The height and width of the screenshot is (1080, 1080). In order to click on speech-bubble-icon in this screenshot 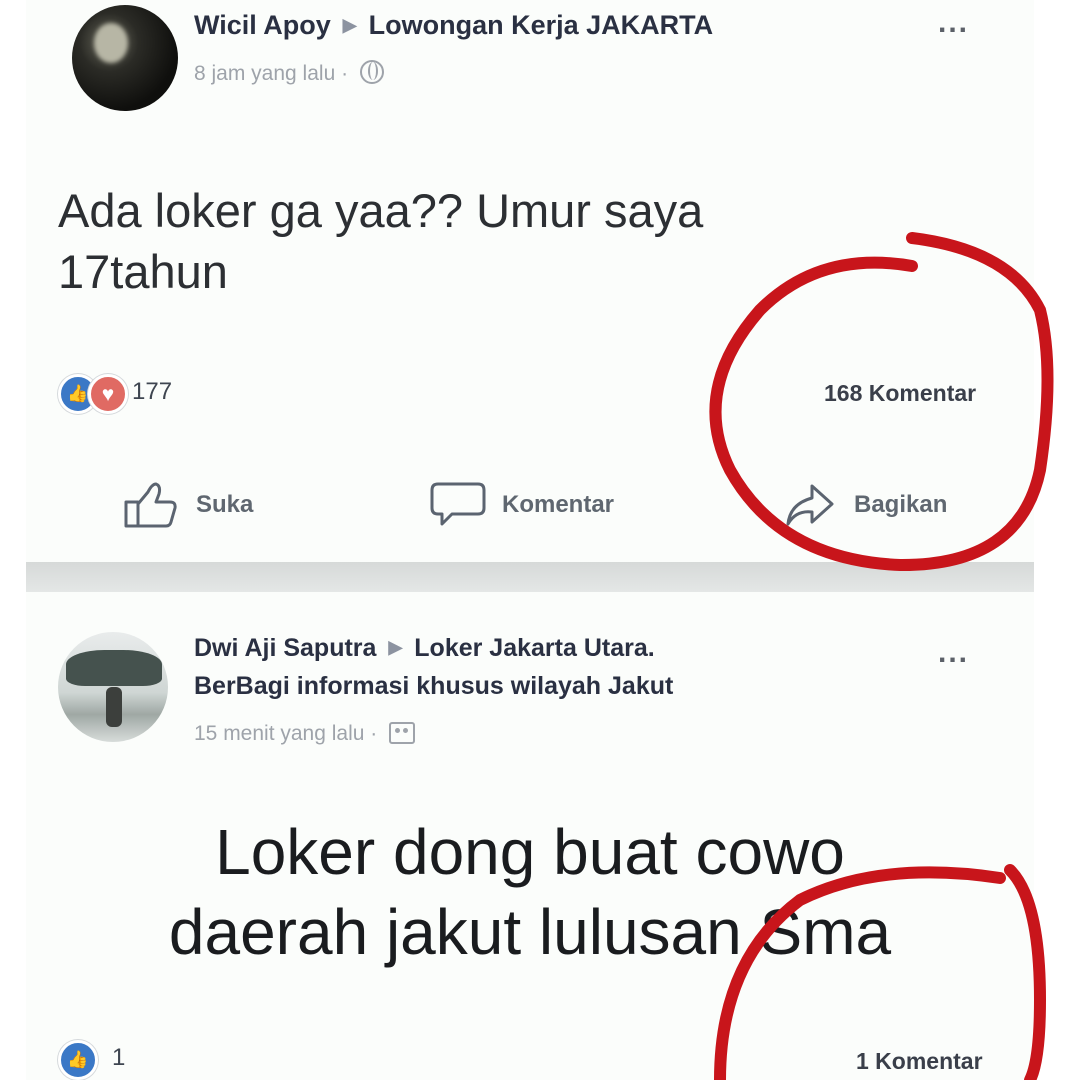, I will do `click(458, 504)`.